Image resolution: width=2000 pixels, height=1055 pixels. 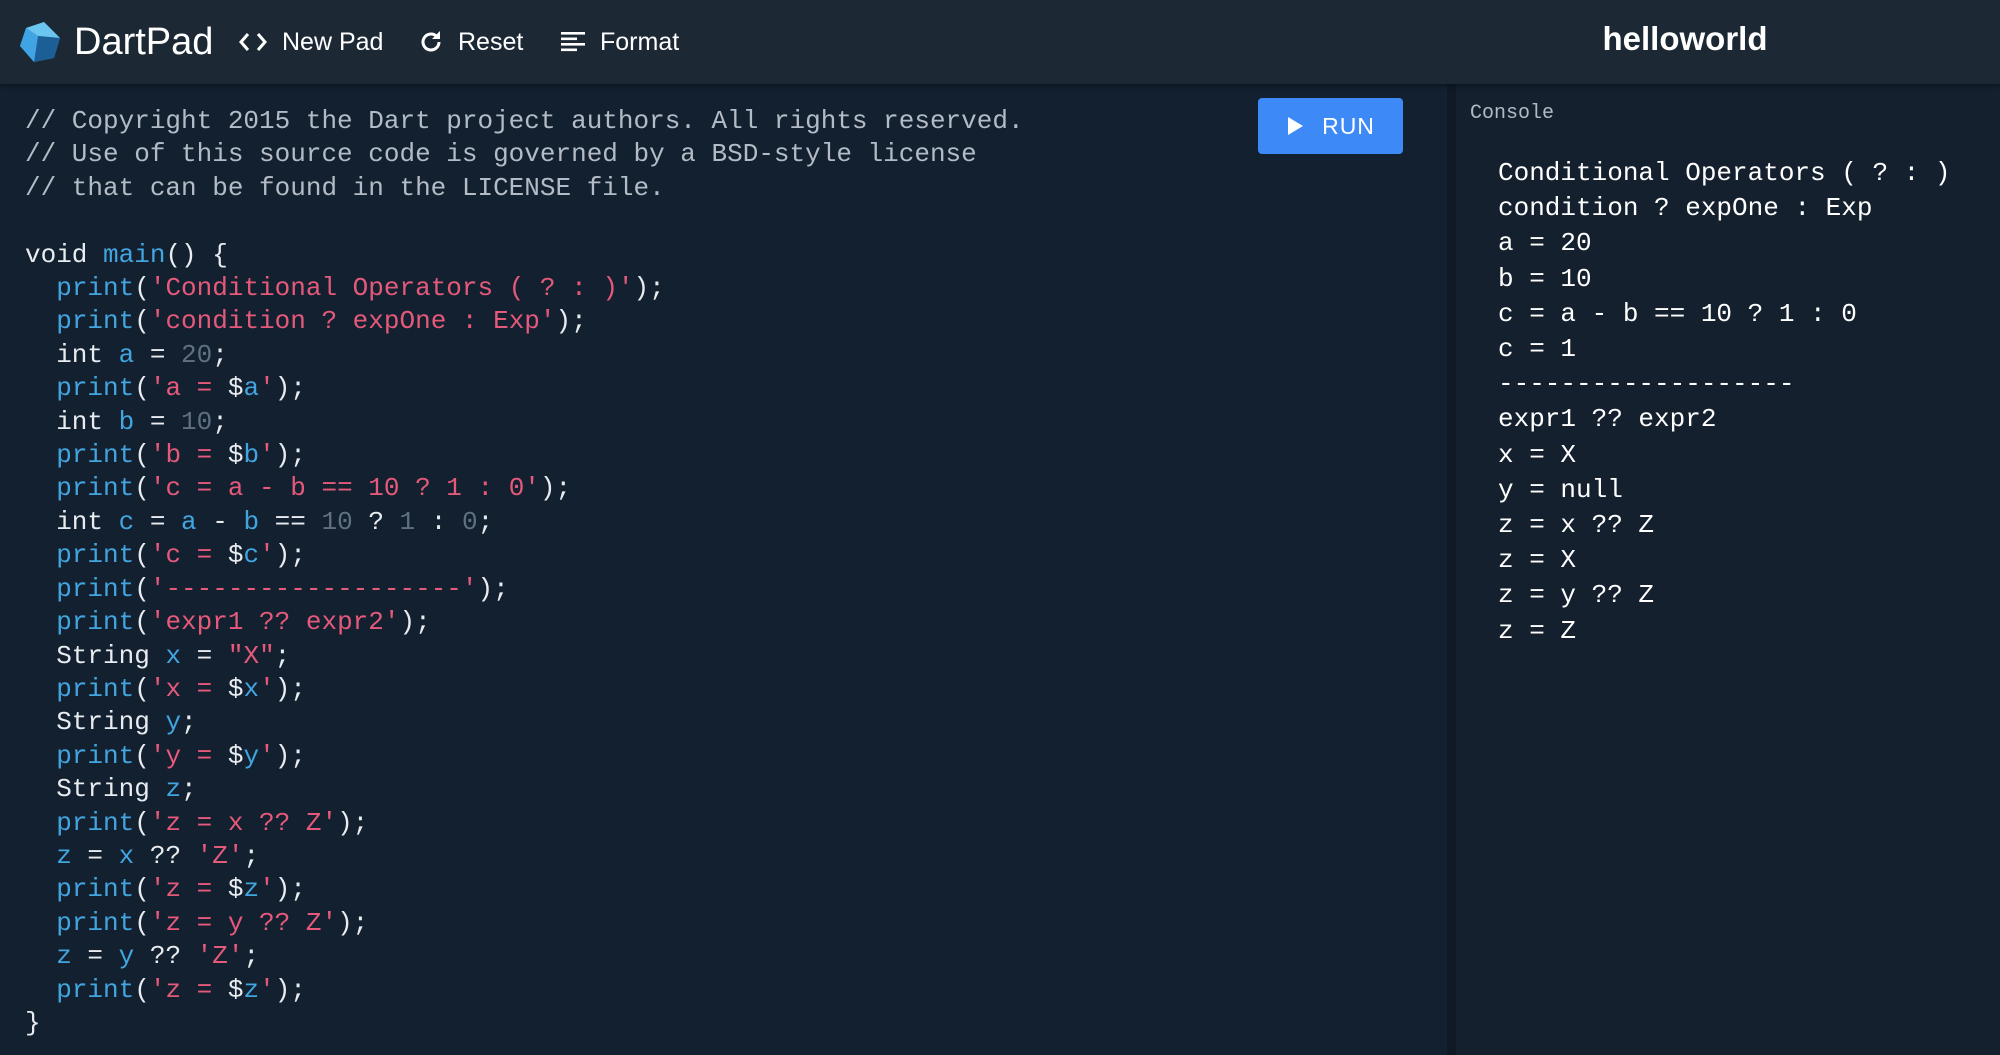 What do you see at coordinates (220, 956) in the screenshot?
I see `code-token: 'Z'` at bounding box center [220, 956].